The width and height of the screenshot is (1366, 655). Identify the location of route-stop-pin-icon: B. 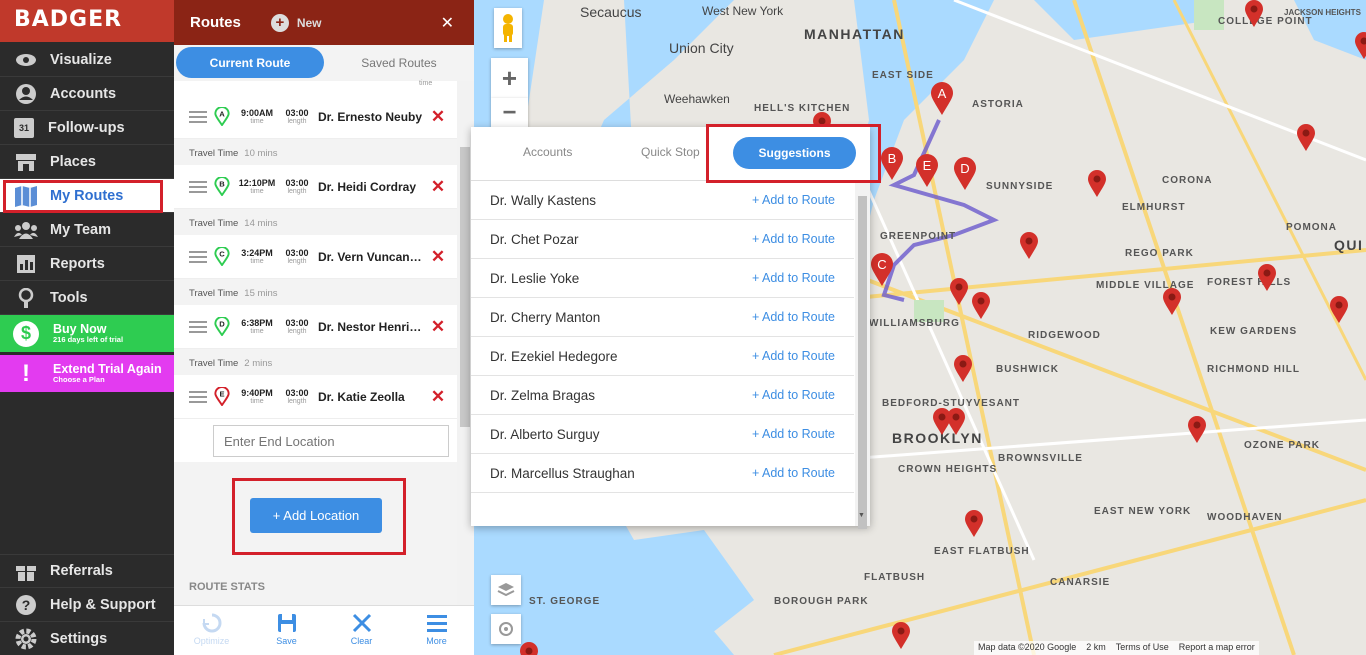
(892, 164).